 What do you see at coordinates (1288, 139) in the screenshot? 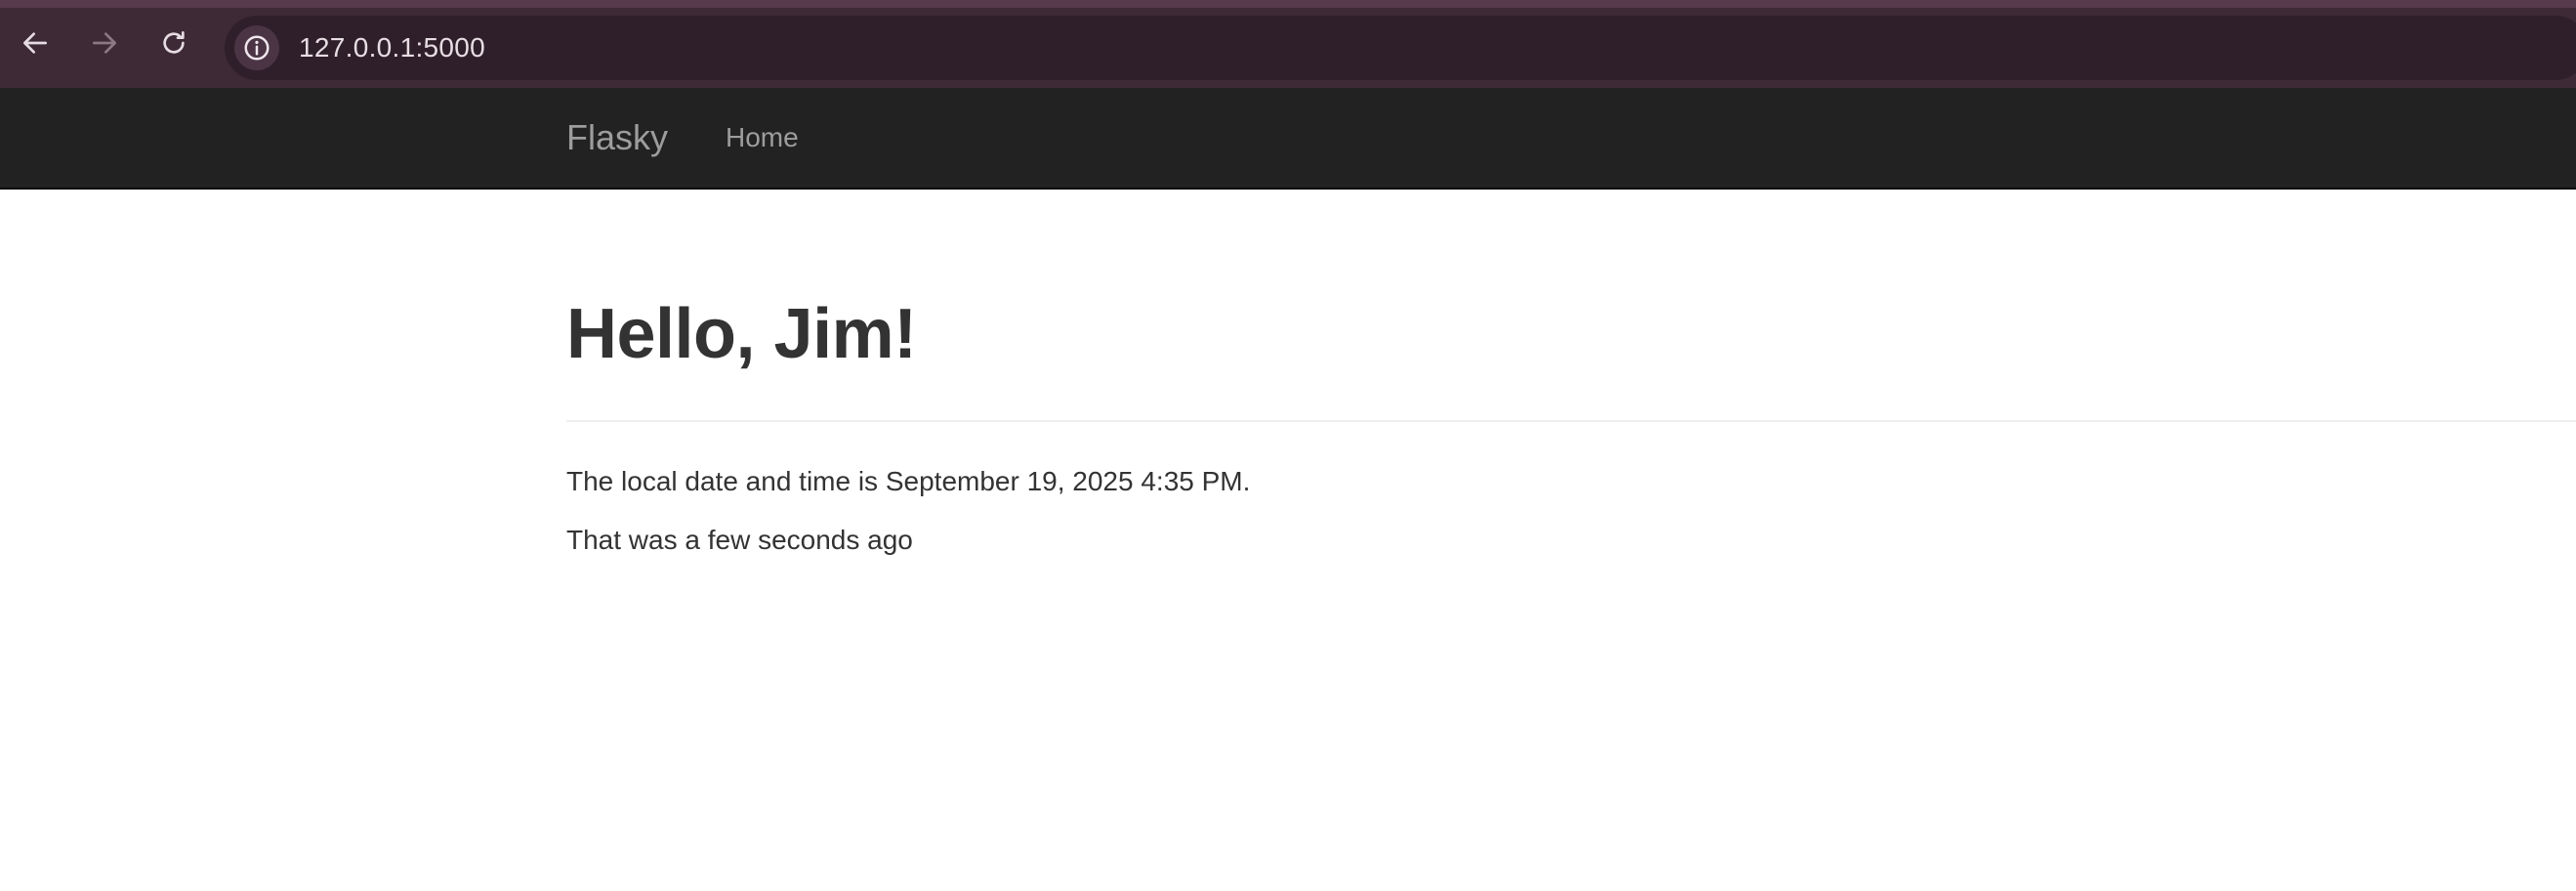
I see `site-navbar: Flasky Home` at bounding box center [1288, 139].